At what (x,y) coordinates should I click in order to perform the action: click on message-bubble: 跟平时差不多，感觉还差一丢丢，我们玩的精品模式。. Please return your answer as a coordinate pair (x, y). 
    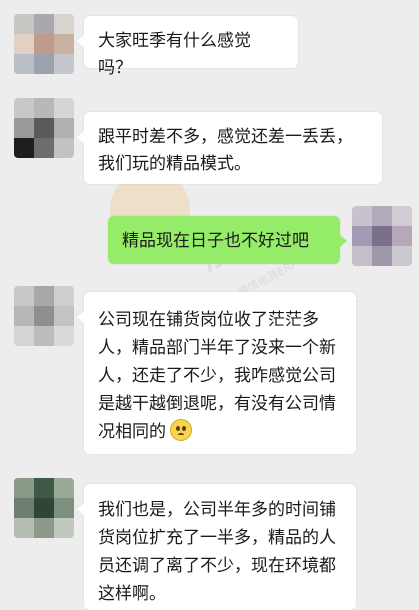
    Looking at the image, I should click on (229, 148).